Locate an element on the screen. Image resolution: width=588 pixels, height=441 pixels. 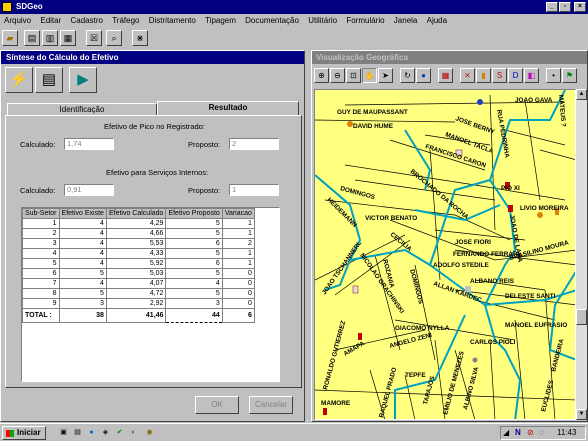
tool-icon: ⚑ is located at coordinates (569, 75).